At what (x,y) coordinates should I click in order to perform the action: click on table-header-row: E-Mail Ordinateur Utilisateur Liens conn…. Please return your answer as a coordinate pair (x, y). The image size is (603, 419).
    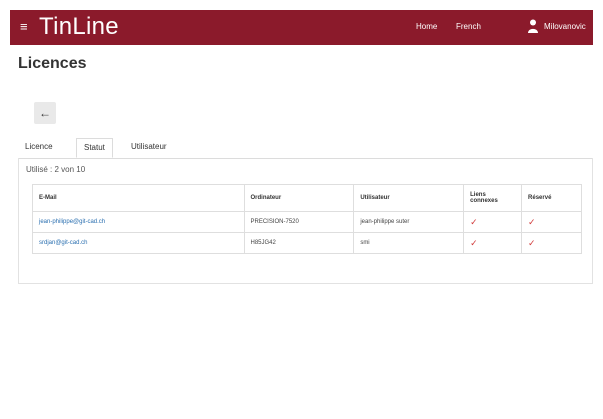
    Looking at the image, I should click on (307, 198).